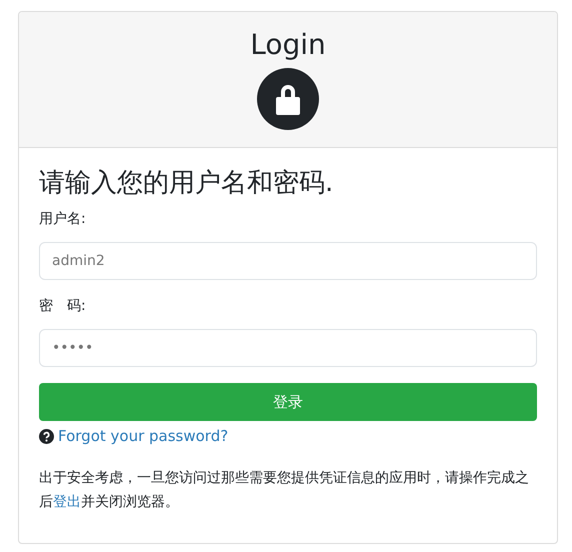 This screenshot has height=552, width=572. Describe the element at coordinates (288, 45) in the screenshot. I see `login-title: Login` at that location.